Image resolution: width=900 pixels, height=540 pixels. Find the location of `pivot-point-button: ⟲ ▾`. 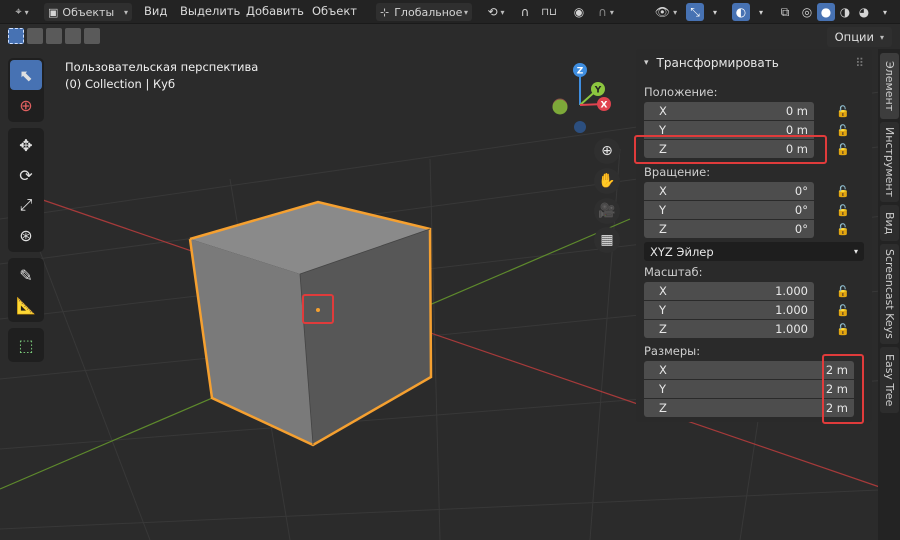

pivot-point-button: ⟲ ▾ is located at coordinates (496, 12).